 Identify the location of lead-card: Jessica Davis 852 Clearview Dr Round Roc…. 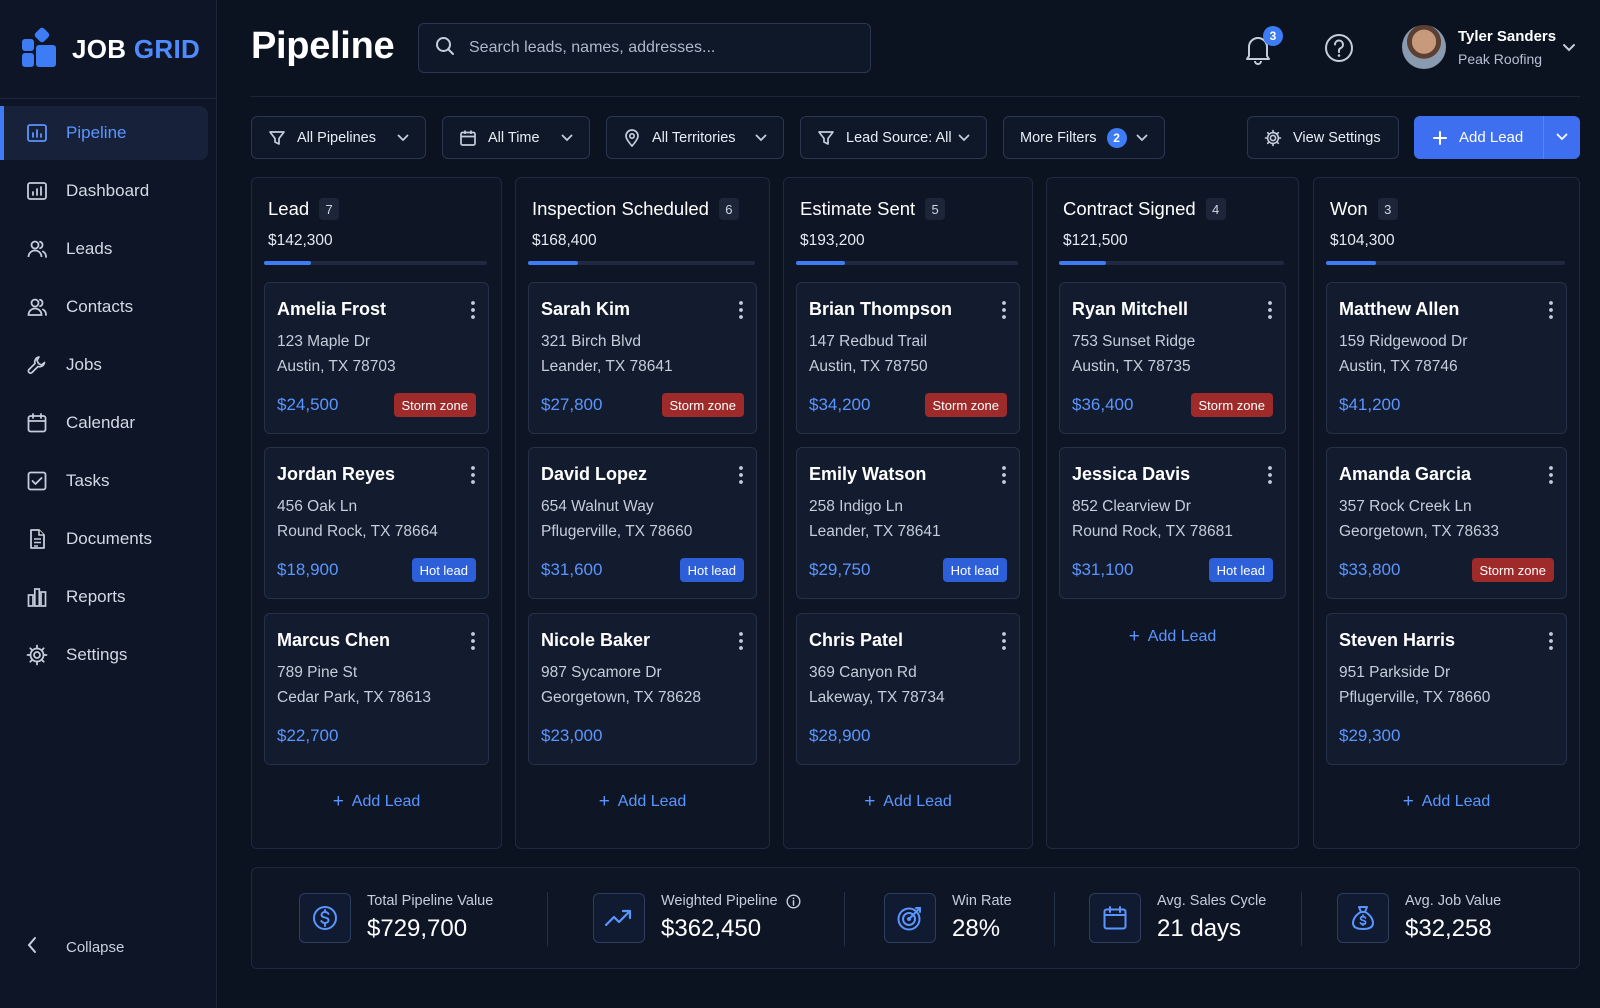
(1172, 523).